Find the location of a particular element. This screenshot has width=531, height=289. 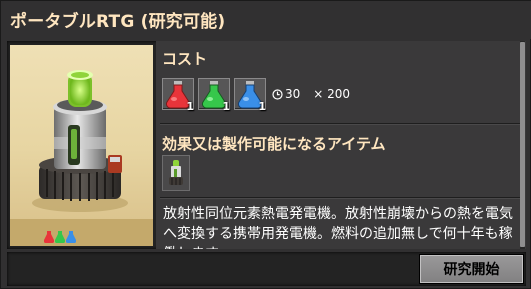

mini-green-flask-icon is located at coordinates (60, 237).